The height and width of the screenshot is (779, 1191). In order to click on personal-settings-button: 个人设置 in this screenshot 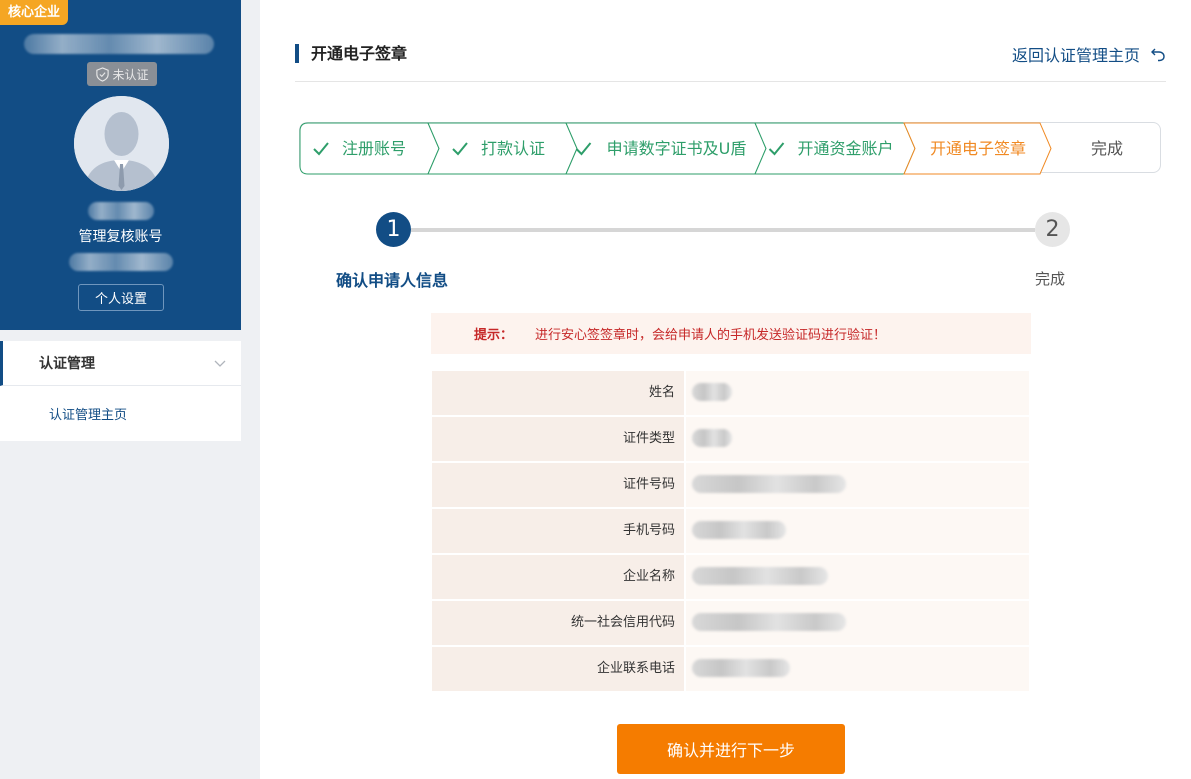, I will do `click(121, 297)`.